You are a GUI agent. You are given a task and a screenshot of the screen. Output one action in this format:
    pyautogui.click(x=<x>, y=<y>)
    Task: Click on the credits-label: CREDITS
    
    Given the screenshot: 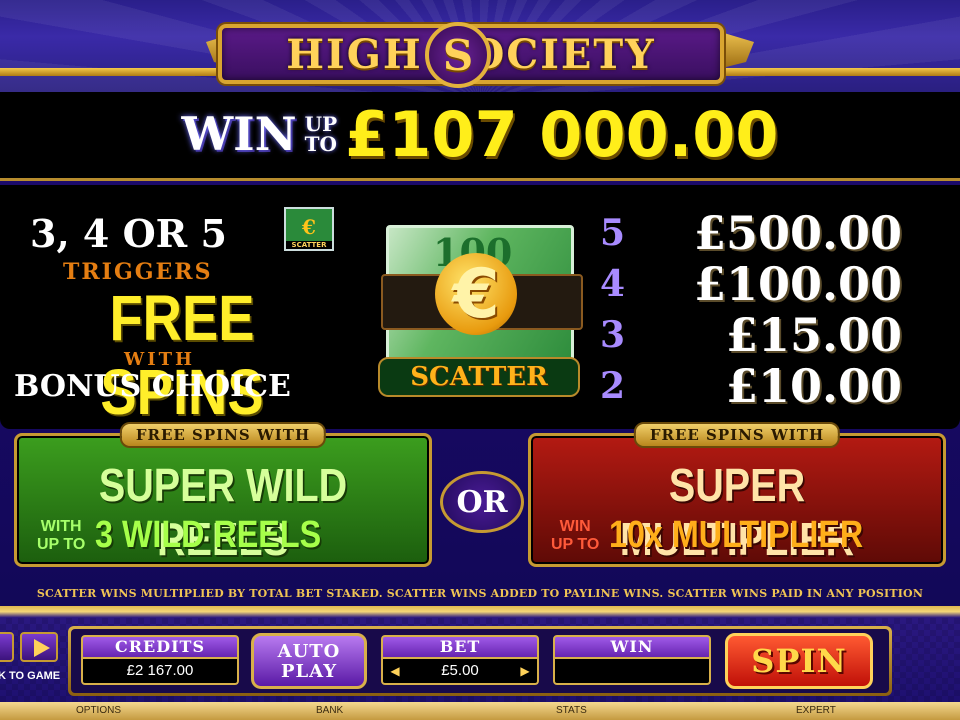 What is the action you would take?
    pyautogui.click(x=160, y=647)
    